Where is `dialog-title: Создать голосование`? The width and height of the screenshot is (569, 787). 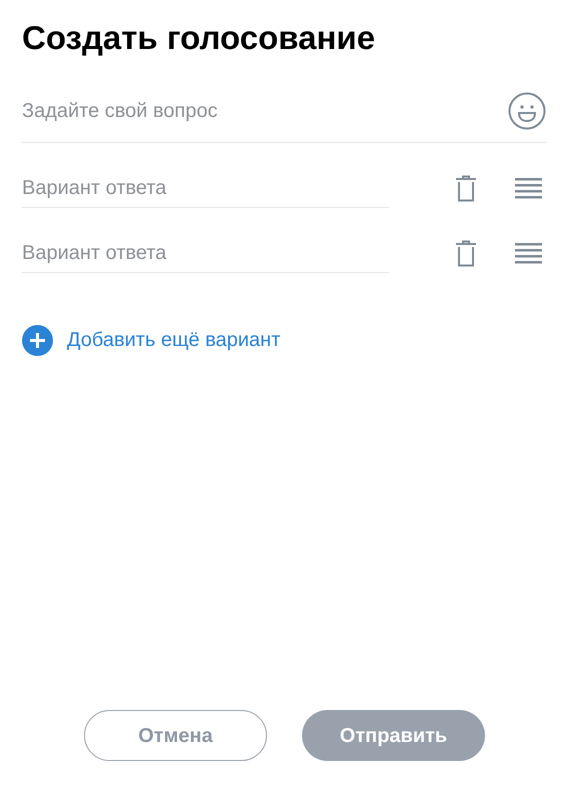 dialog-title: Создать голосование is located at coordinates (199, 38).